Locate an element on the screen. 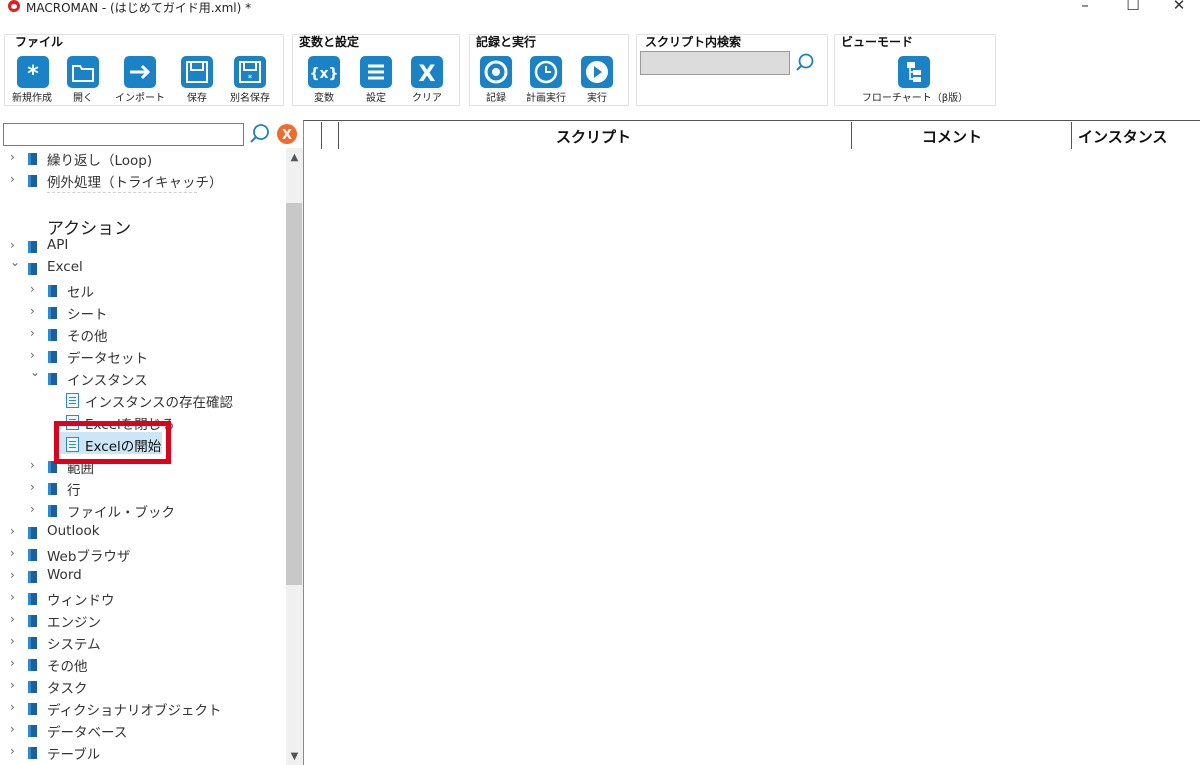 The image size is (1200, 765). tree-item-label: 繰り返し（Loop) is located at coordinates (100, 161).